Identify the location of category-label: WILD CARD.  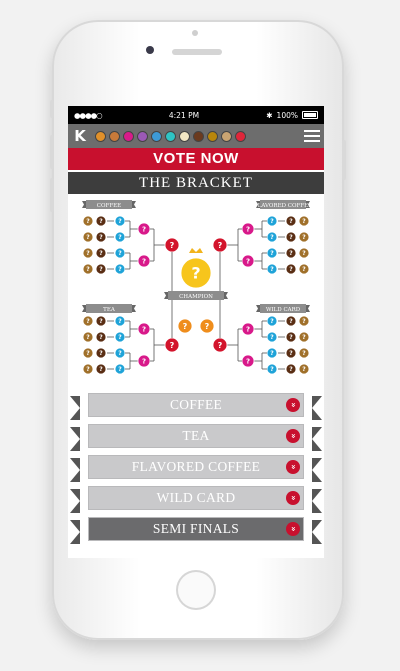
(196, 498).